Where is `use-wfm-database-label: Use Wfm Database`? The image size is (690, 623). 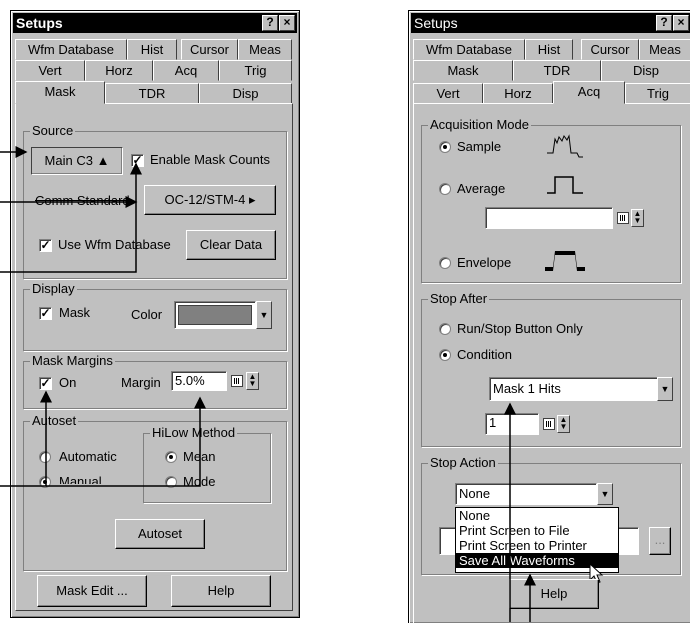
use-wfm-database-label: Use Wfm Database is located at coordinates (114, 244).